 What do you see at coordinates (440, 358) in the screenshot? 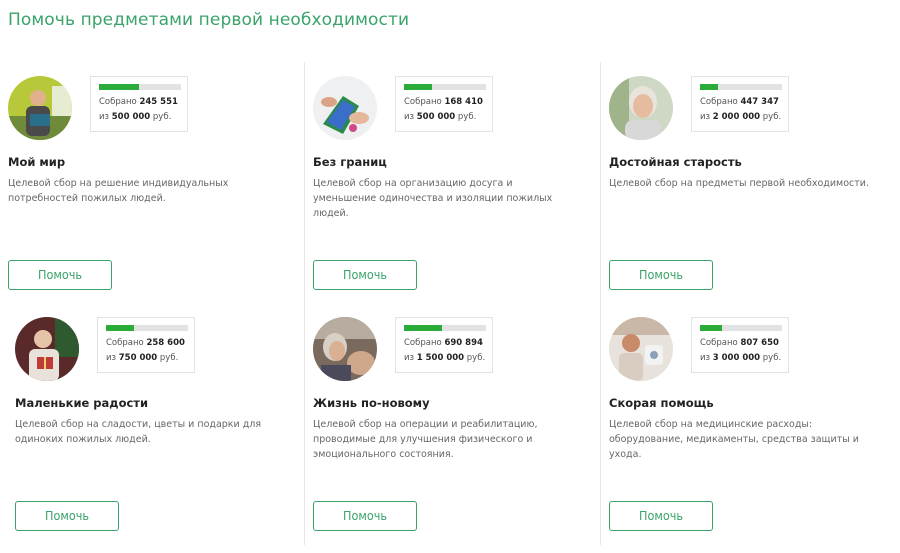
I see `goal-amount: 1 500 000` at bounding box center [440, 358].